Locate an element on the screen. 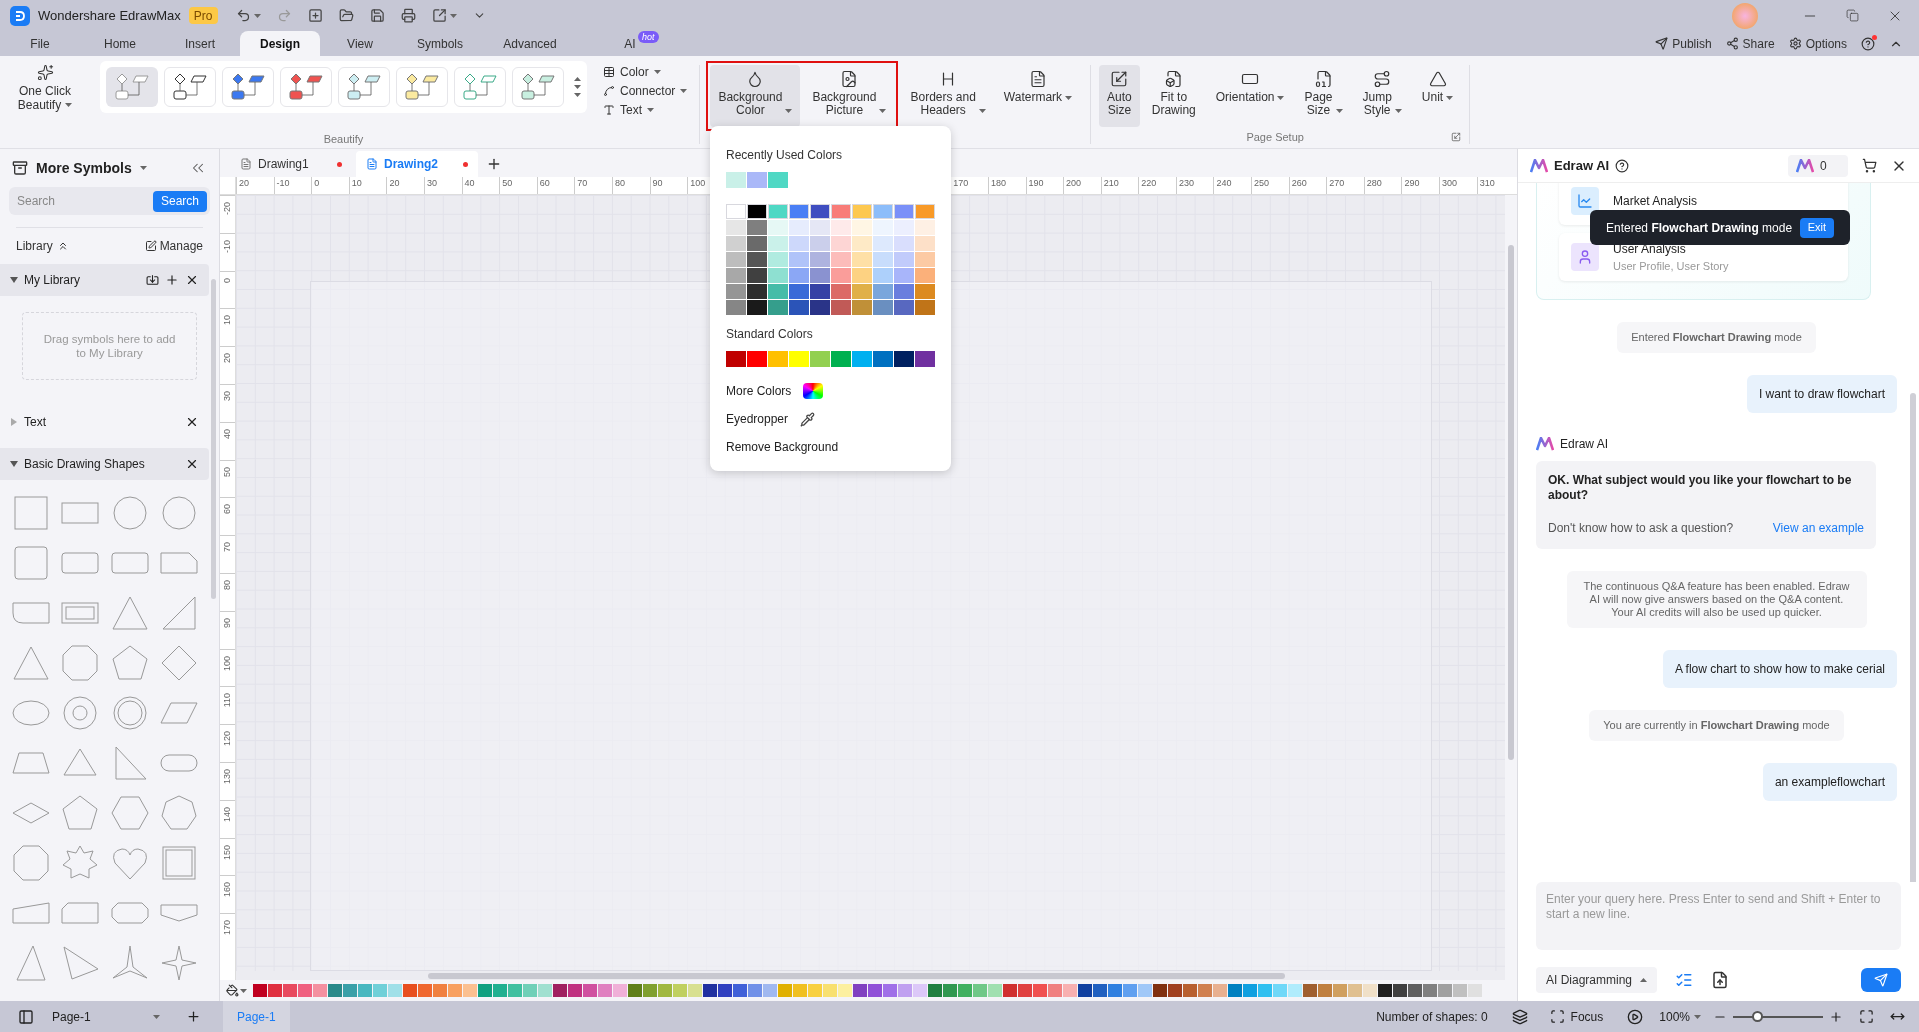 This screenshot has width=1919, height=1032. section-header: My Library is located at coordinates (104, 280).